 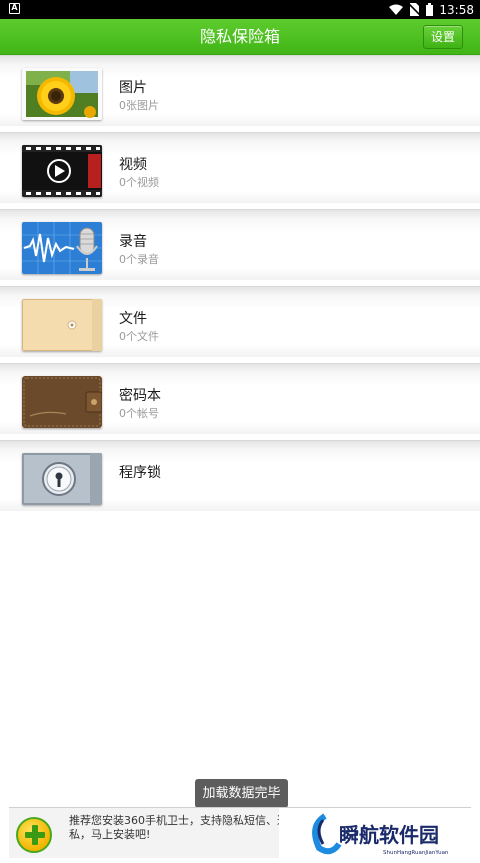 I want to click on watermark-logo: 瞬航软件园 ShunHangRuanJianYuan, so click(x=375, y=833).